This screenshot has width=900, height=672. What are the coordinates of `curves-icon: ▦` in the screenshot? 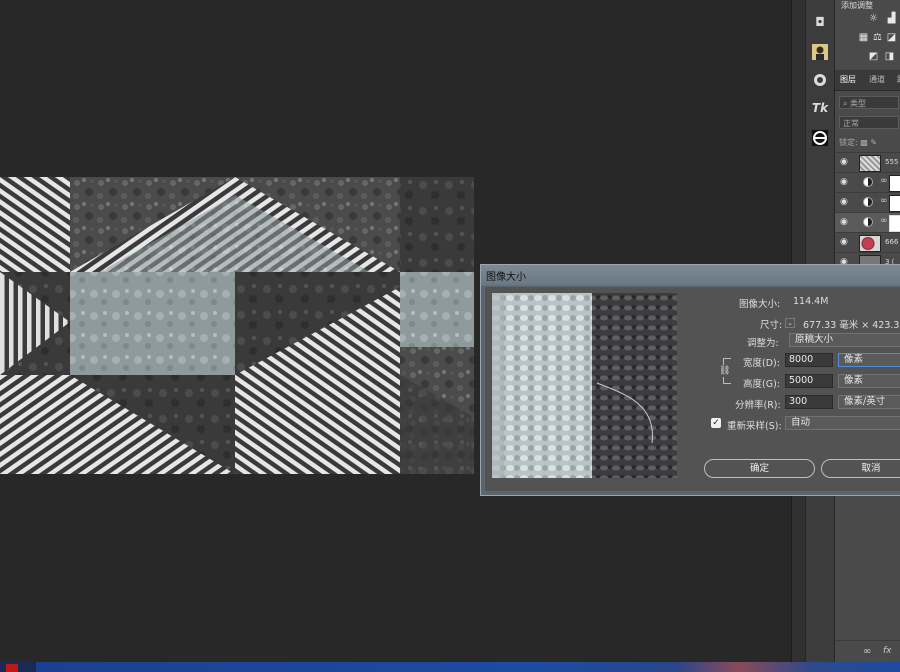 It's located at (863, 37).